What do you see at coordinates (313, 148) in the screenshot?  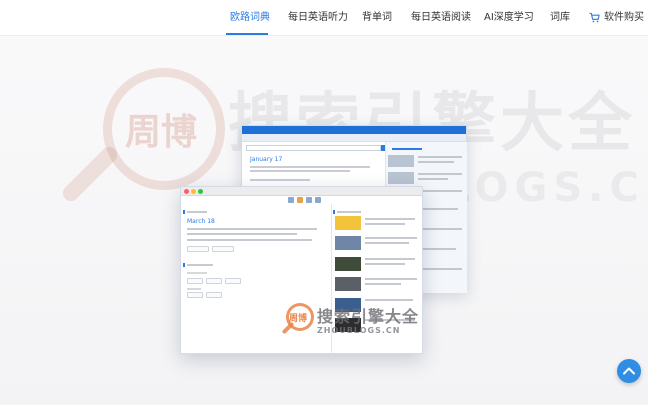 I see `window-search-box` at bounding box center [313, 148].